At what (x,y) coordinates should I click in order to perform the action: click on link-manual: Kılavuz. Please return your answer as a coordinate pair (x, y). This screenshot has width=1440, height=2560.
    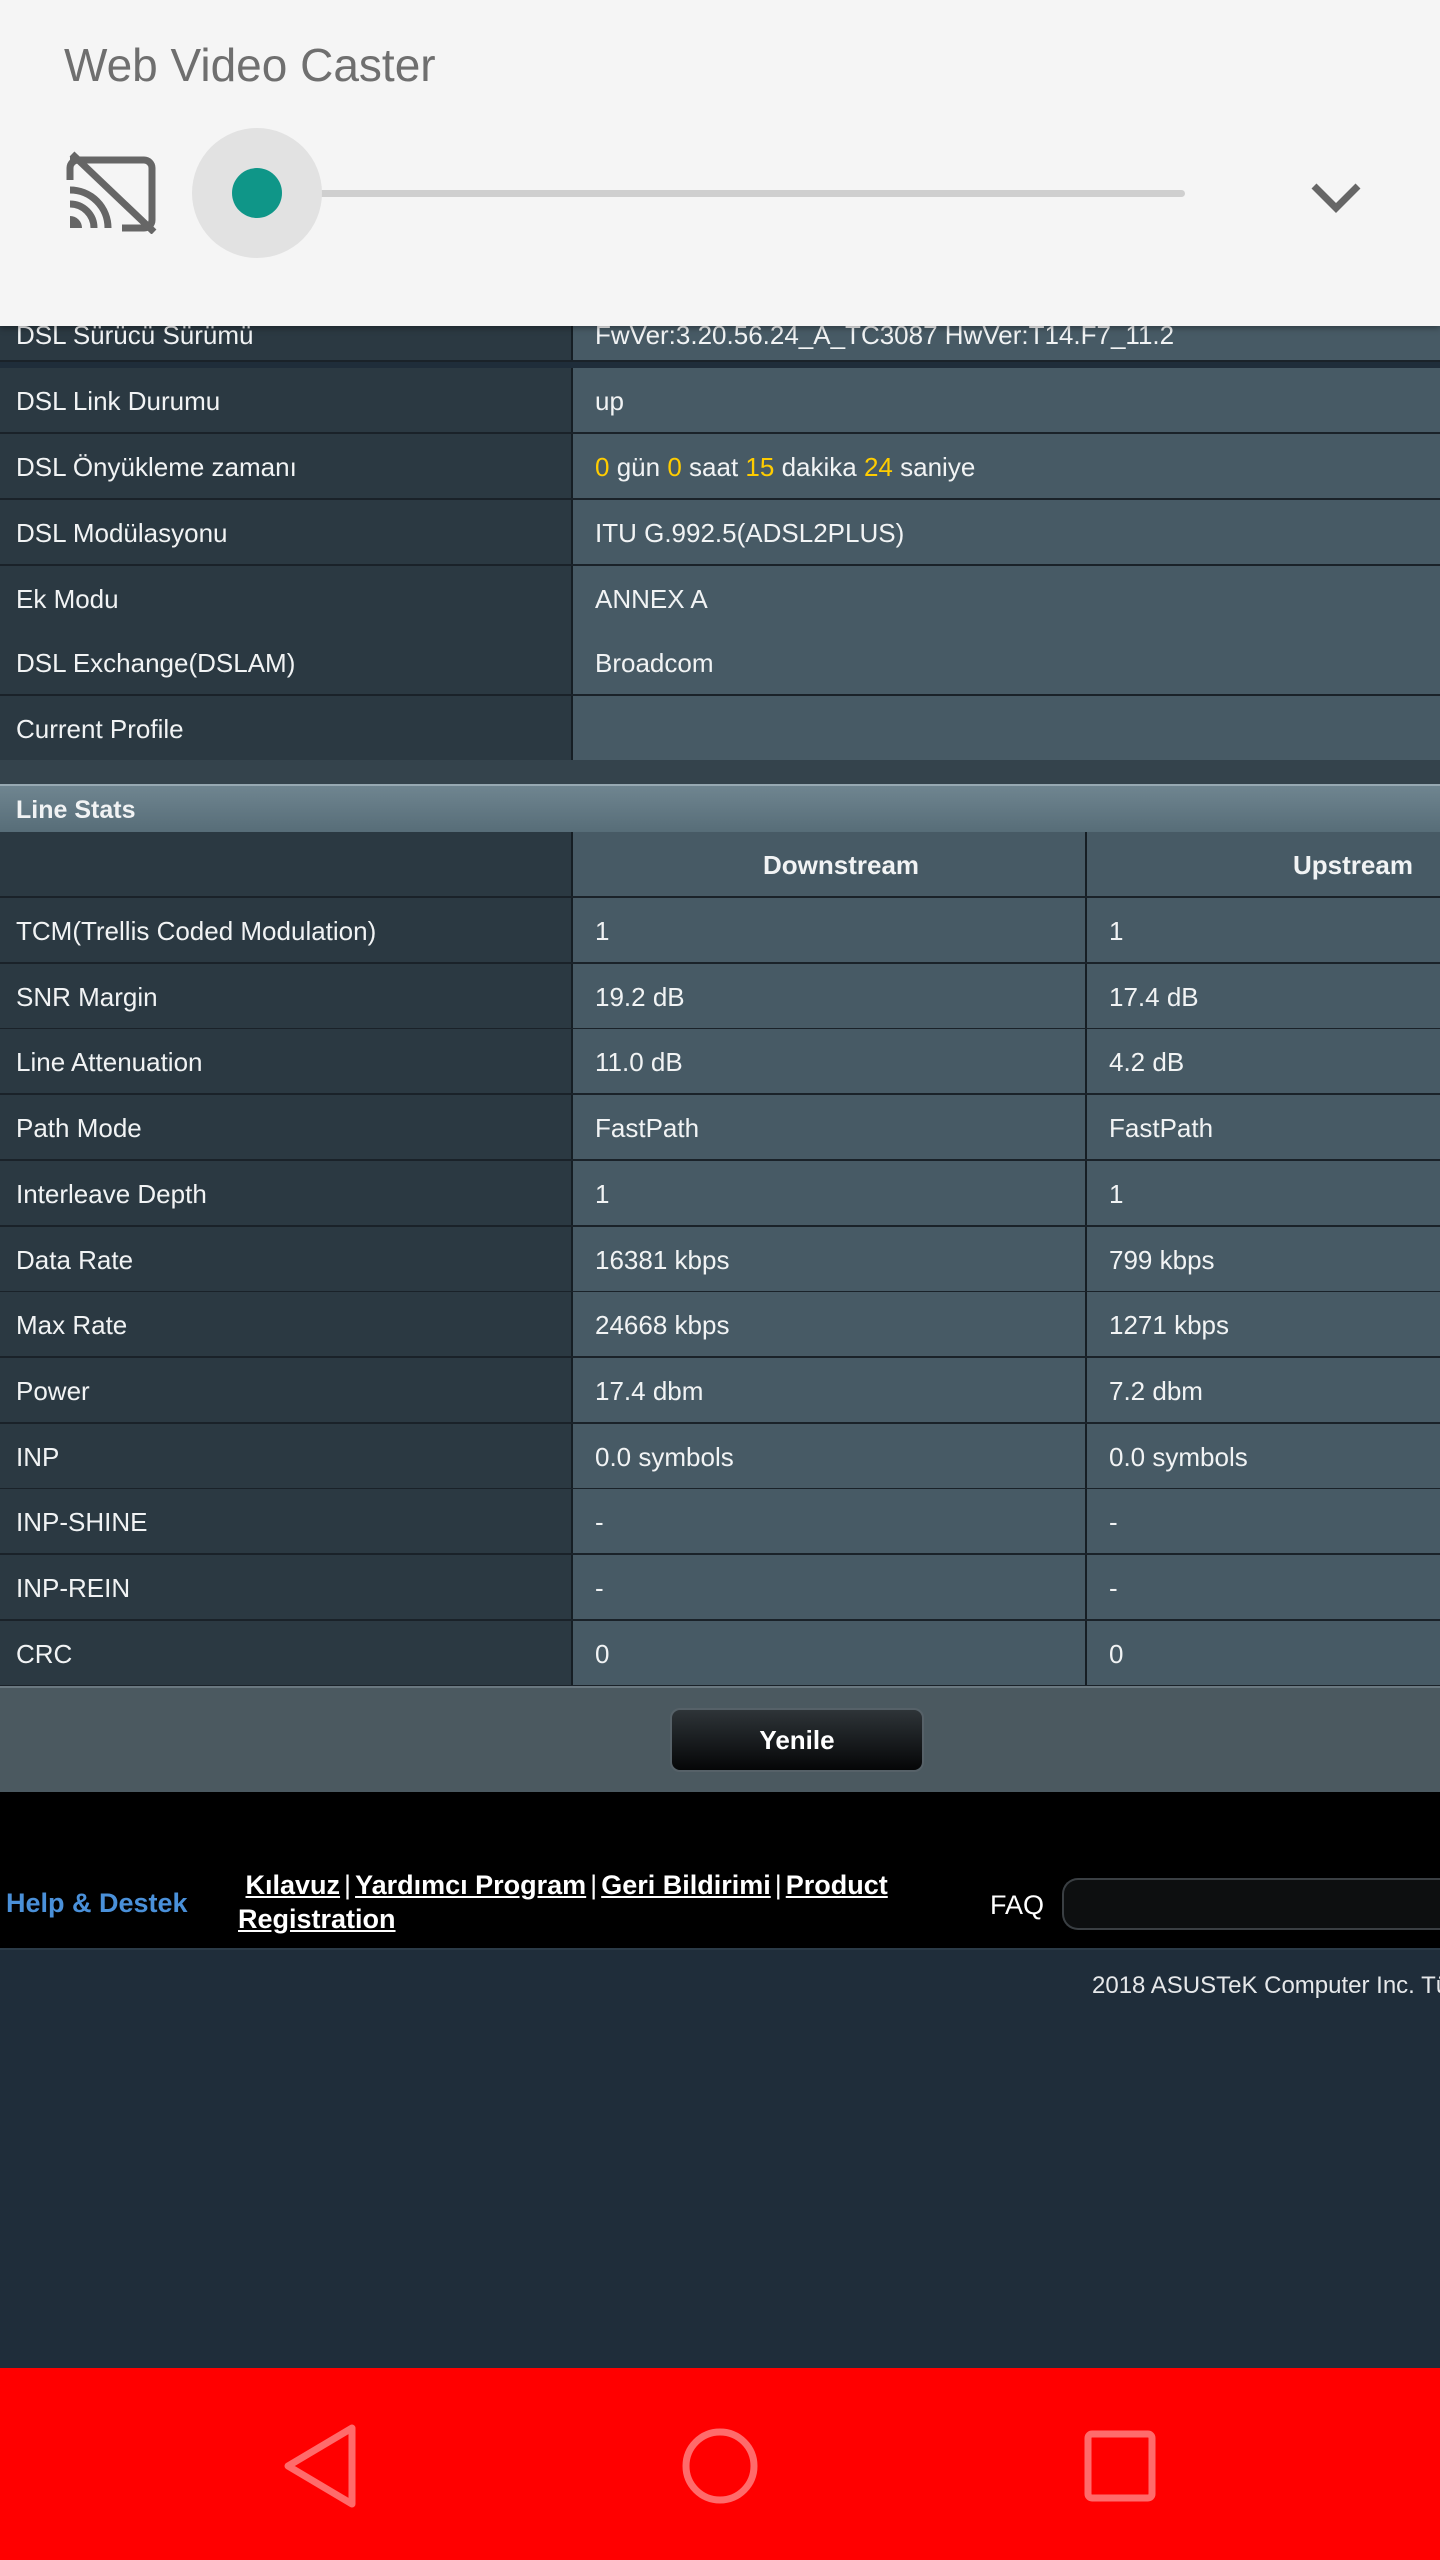
    Looking at the image, I should click on (293, 1885).